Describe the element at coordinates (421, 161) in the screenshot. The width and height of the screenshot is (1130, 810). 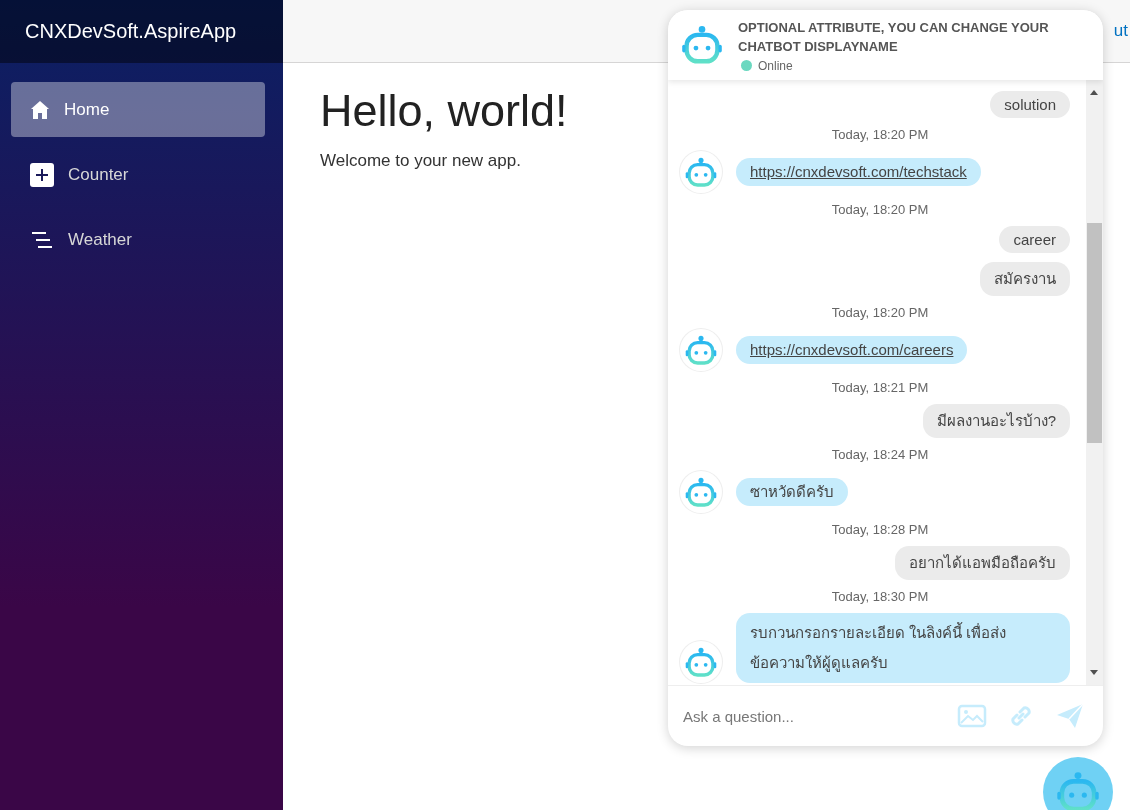
I see `welcome-text: Welcome to your new app.` at that location.